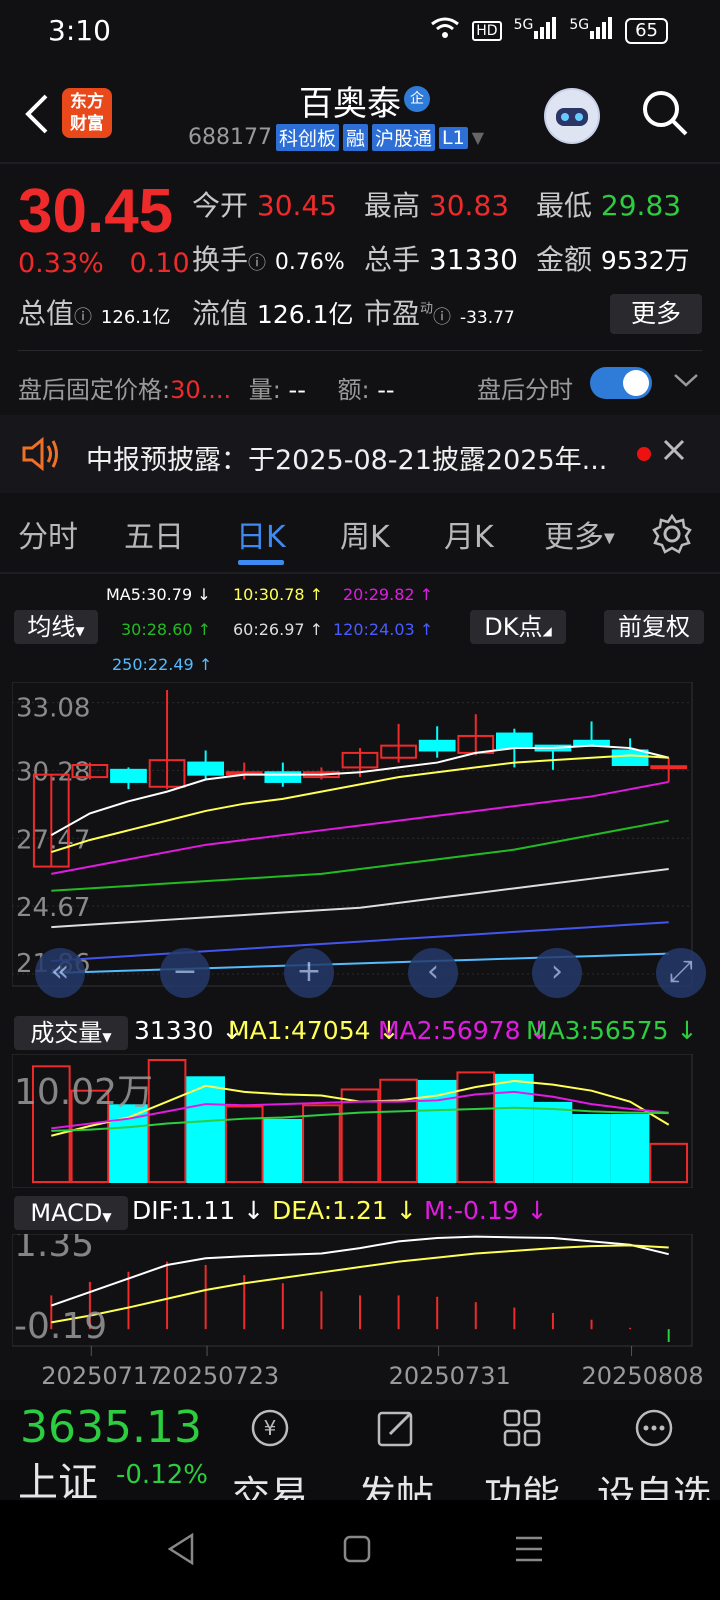  What do you see at coordinates (185, 973) in the screenshot?
I see `zoom-out-icon: −` at bounding box center [185, 973].